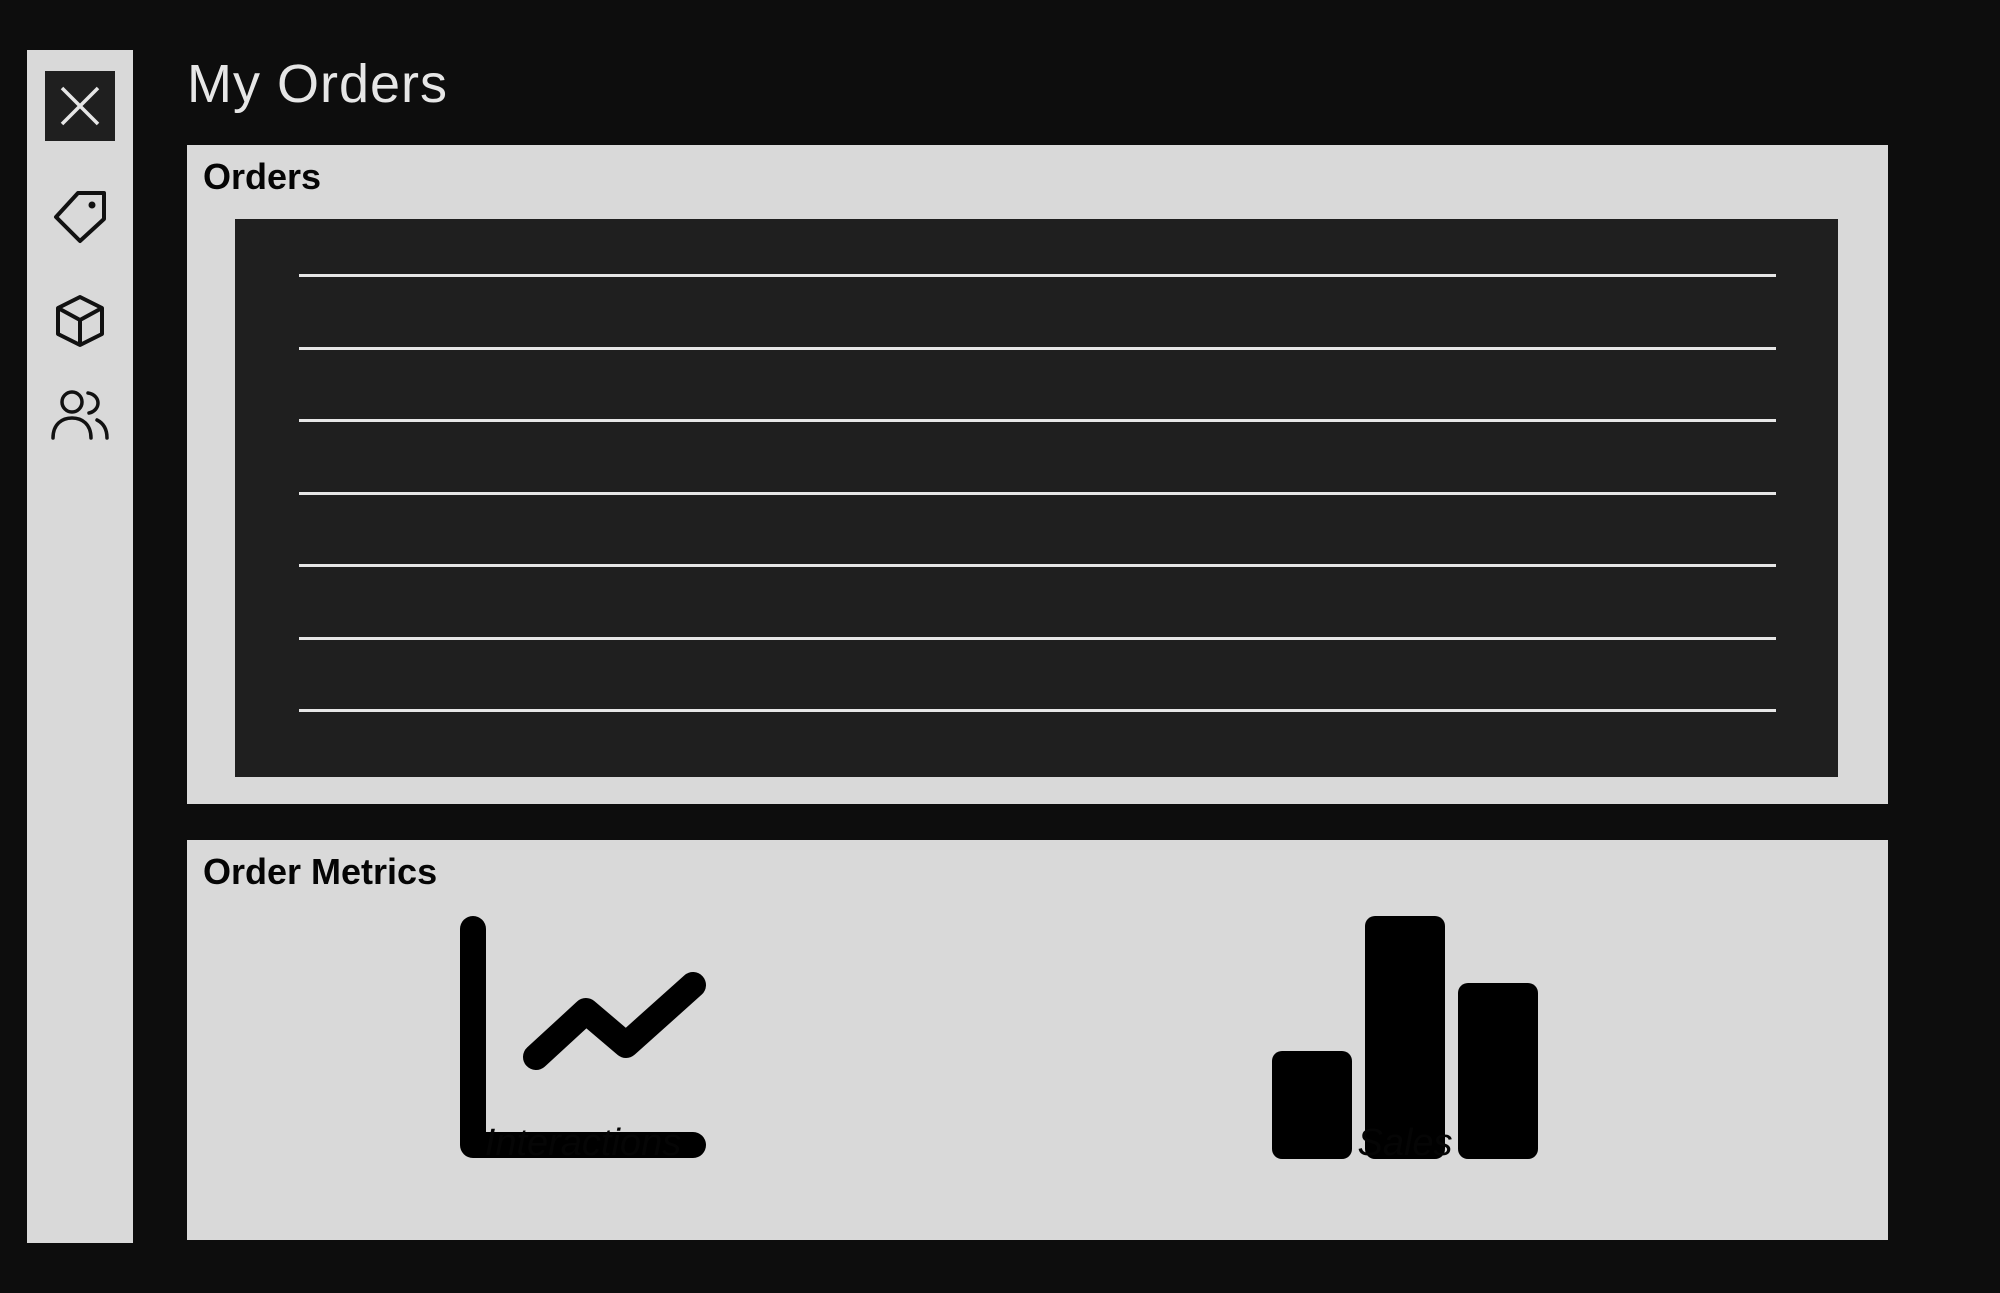 The width and height of the screenshot is (2000, 1293). I want to click on interactions-metric-tile: Interactions, so click(583, 1065).